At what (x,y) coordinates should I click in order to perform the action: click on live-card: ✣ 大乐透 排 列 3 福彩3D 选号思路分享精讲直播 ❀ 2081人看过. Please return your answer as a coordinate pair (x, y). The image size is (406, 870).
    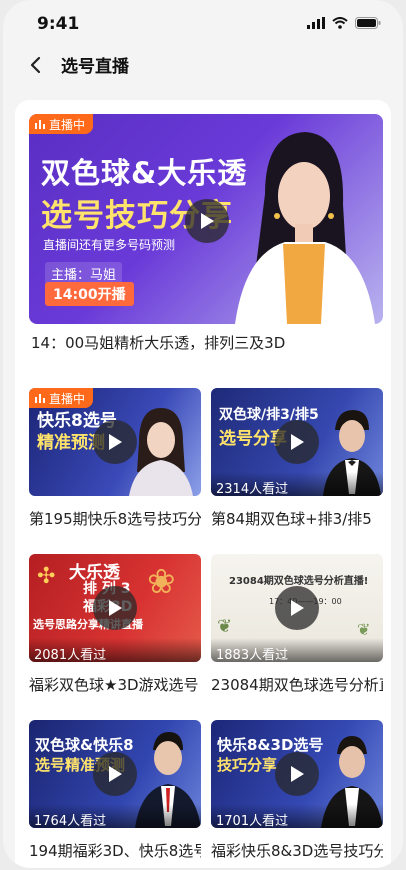
    Looking at the image, I should click on (115, 608).